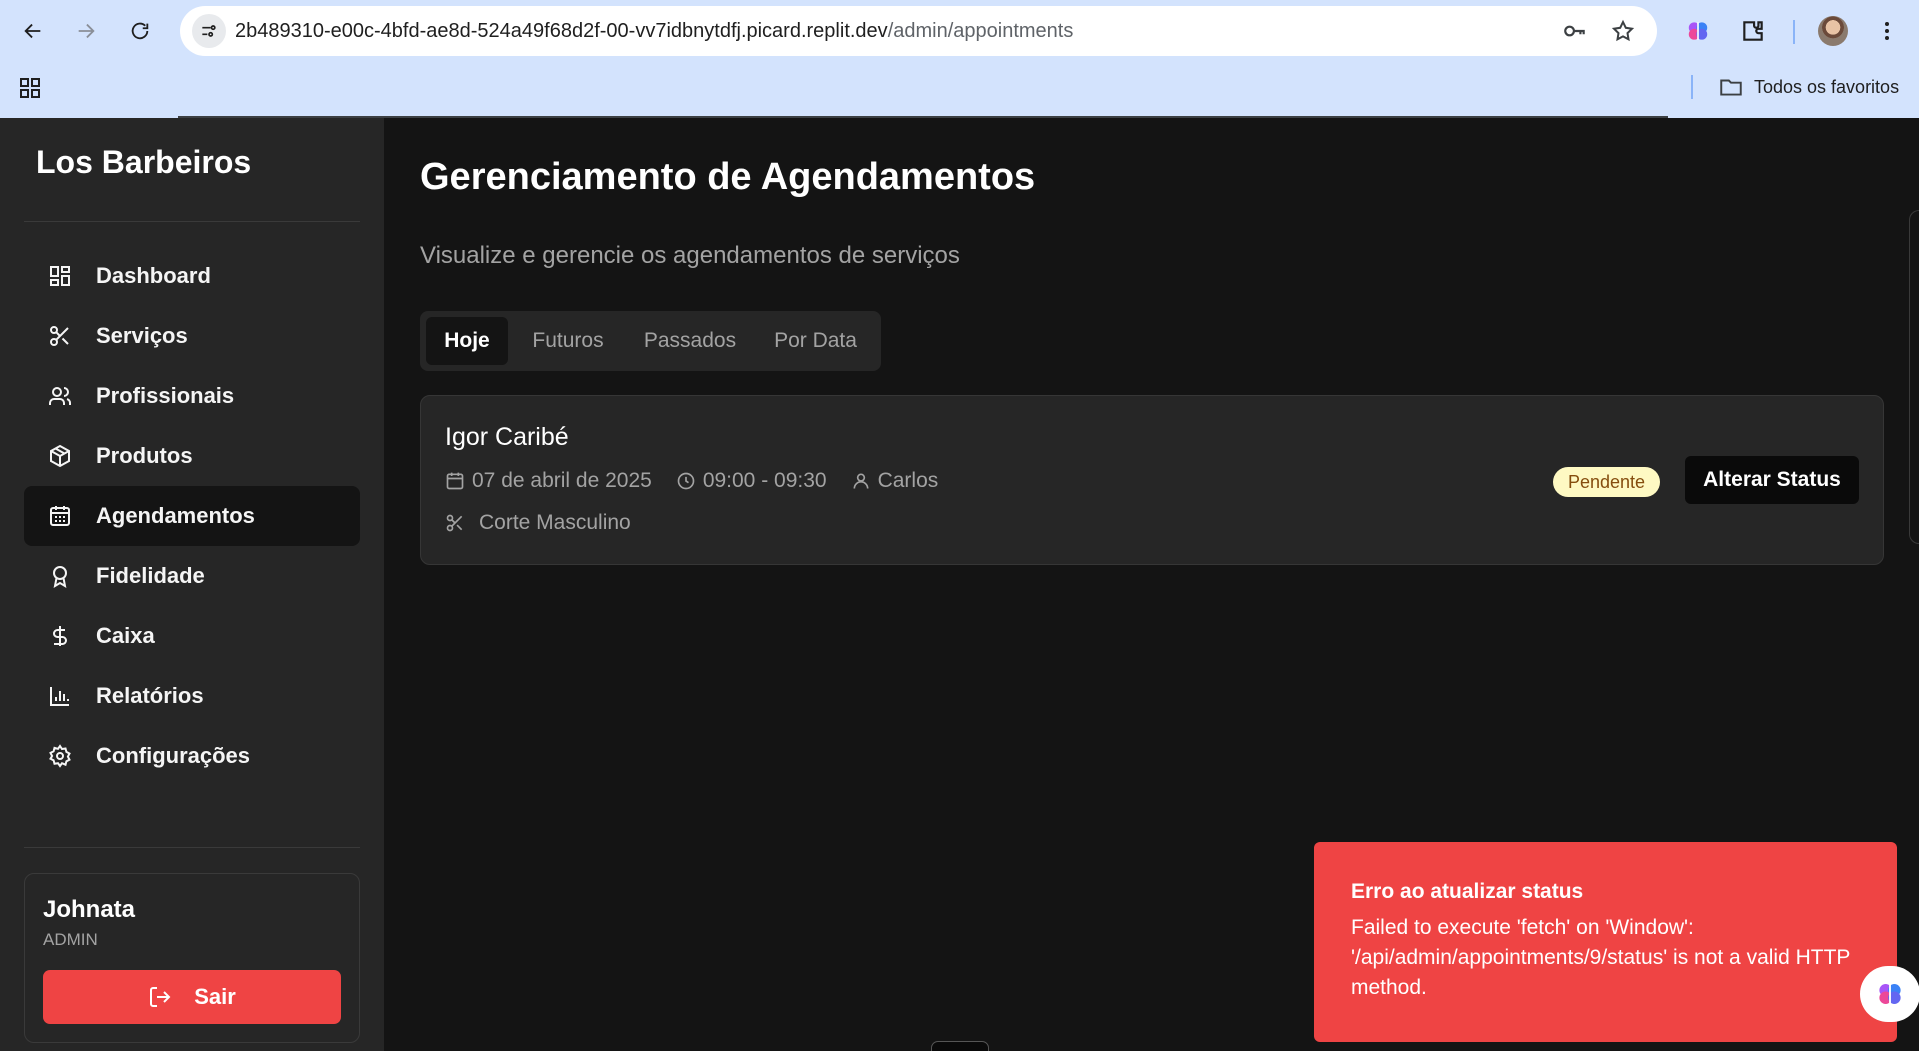 The height and width of the screenshot is (1051, 1919). What do you see at coordinates (1887, 31) in the screenshot?
I see `more-menu-icon` at bounding box center [1887, 31].